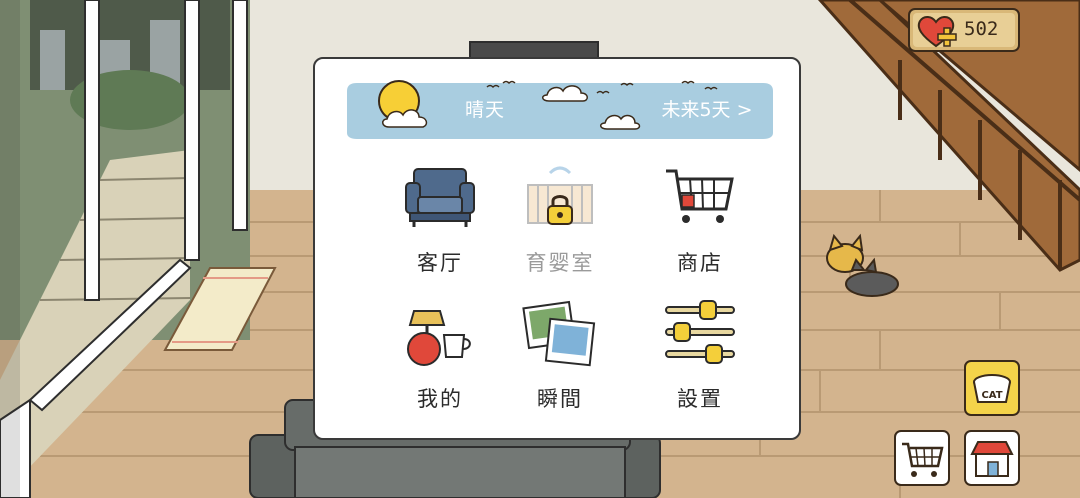 The width and height of the screenshot is (1080, 498). Describe the element at coordinates (922, 458) in the screenshot. I see `shopping-cart-button` at that location.